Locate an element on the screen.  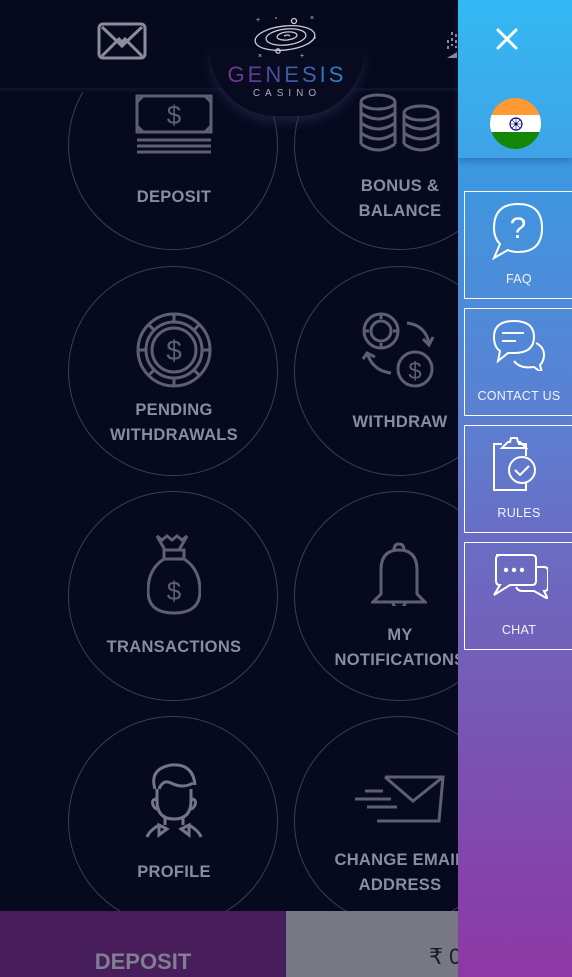
chip-exchange-icon: $ is located at coordinates (398, 350).